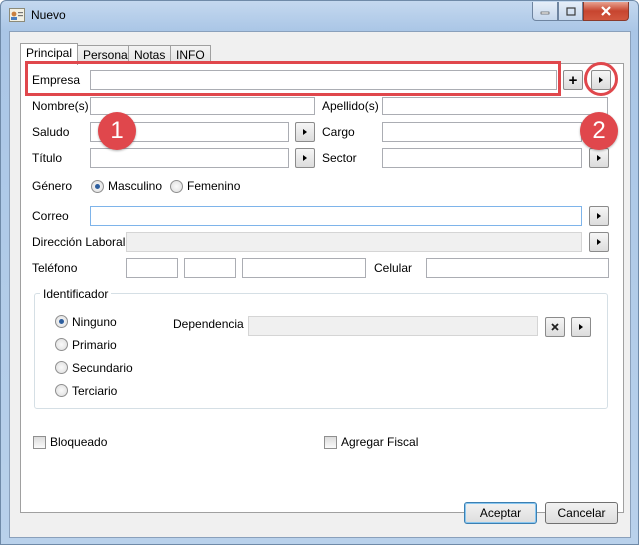 This screenshot has height=545, width=639. I want to click on empresa-highlight-box, so click(293, 78).